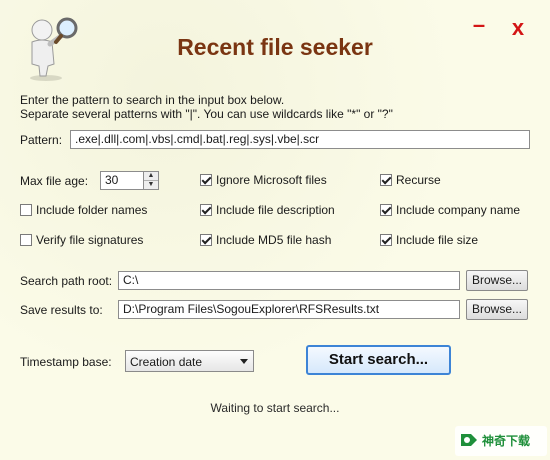 The image size is (550, 460). I want to click on include-folder-names-label: Include folder names, so click(92, 210).